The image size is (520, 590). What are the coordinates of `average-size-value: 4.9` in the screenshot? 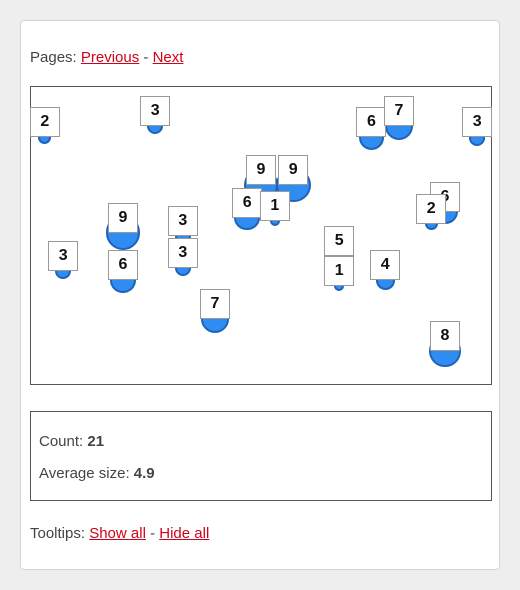 It's located at (144, 473).